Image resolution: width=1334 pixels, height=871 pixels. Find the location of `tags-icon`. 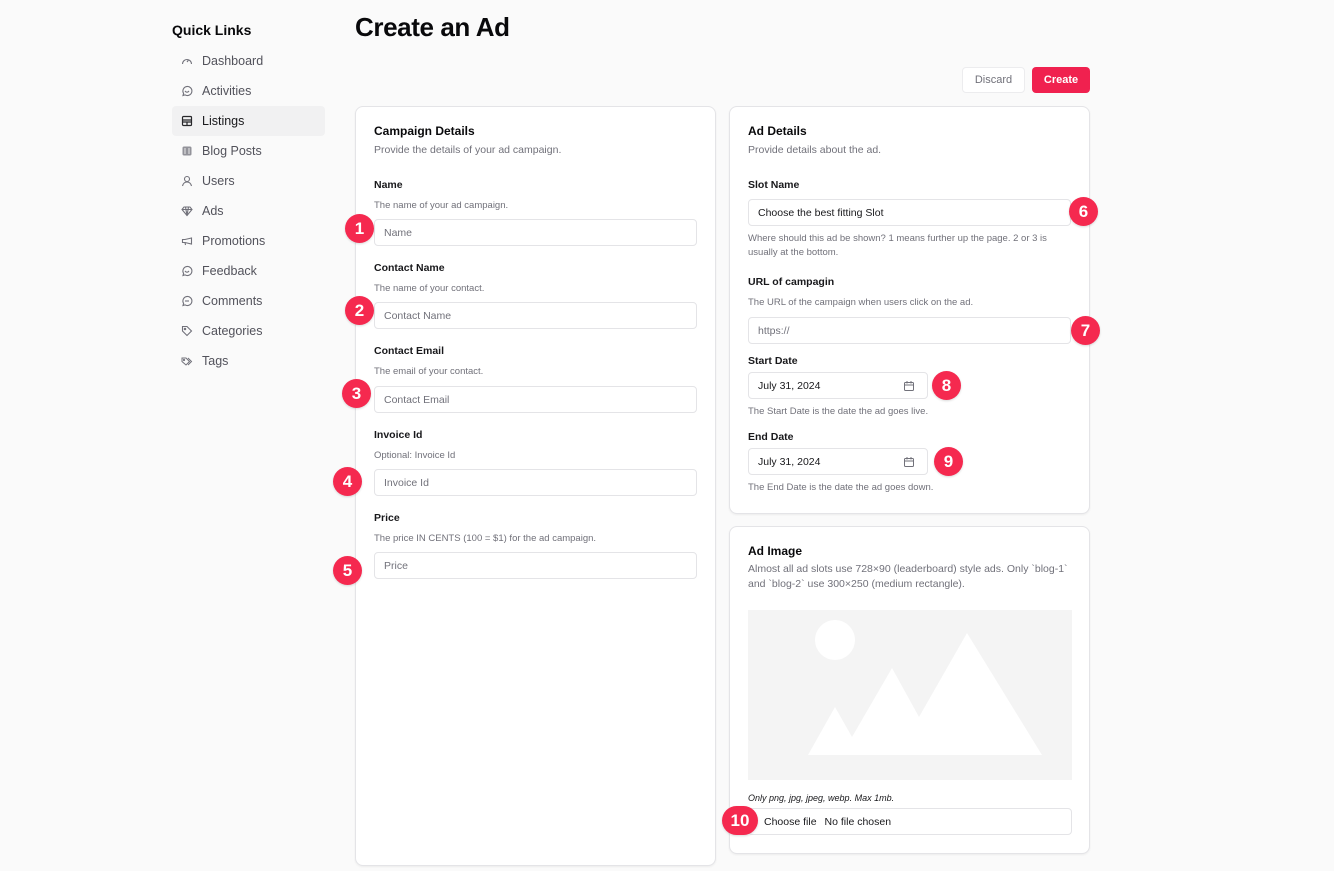

tags-icon is located at coordinates (187, 361).